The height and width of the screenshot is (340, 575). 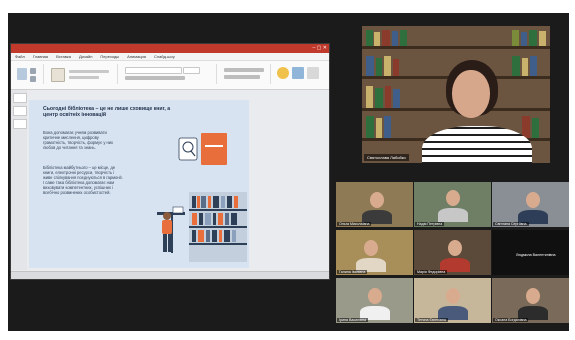 I want to click on font-size-select, so click(x=191, y=70).